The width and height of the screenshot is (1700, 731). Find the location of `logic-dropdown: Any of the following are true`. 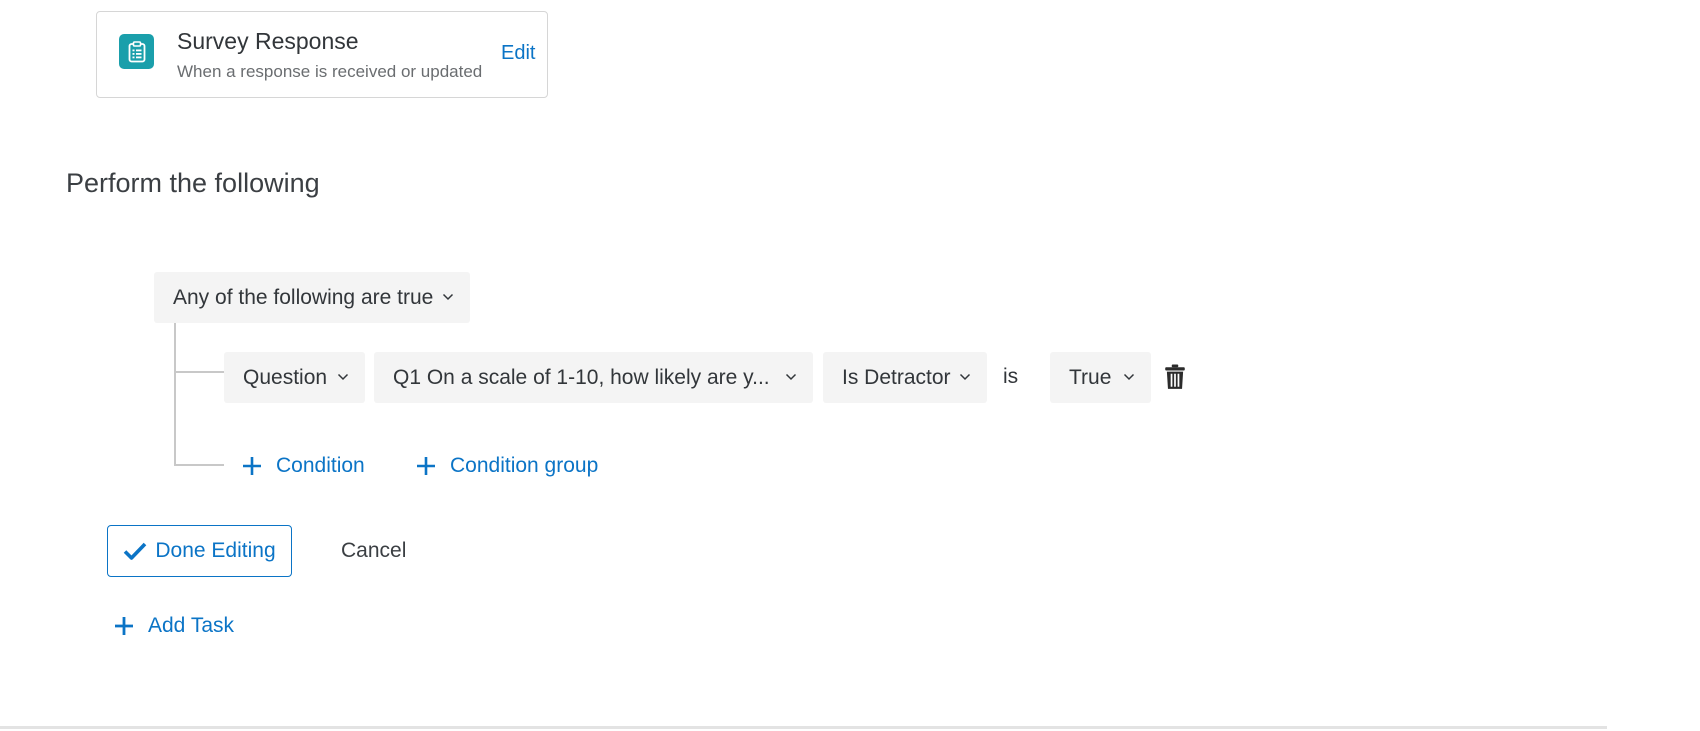

logic-dropdown: Any of the following are true is located at coordinates (312, 297).